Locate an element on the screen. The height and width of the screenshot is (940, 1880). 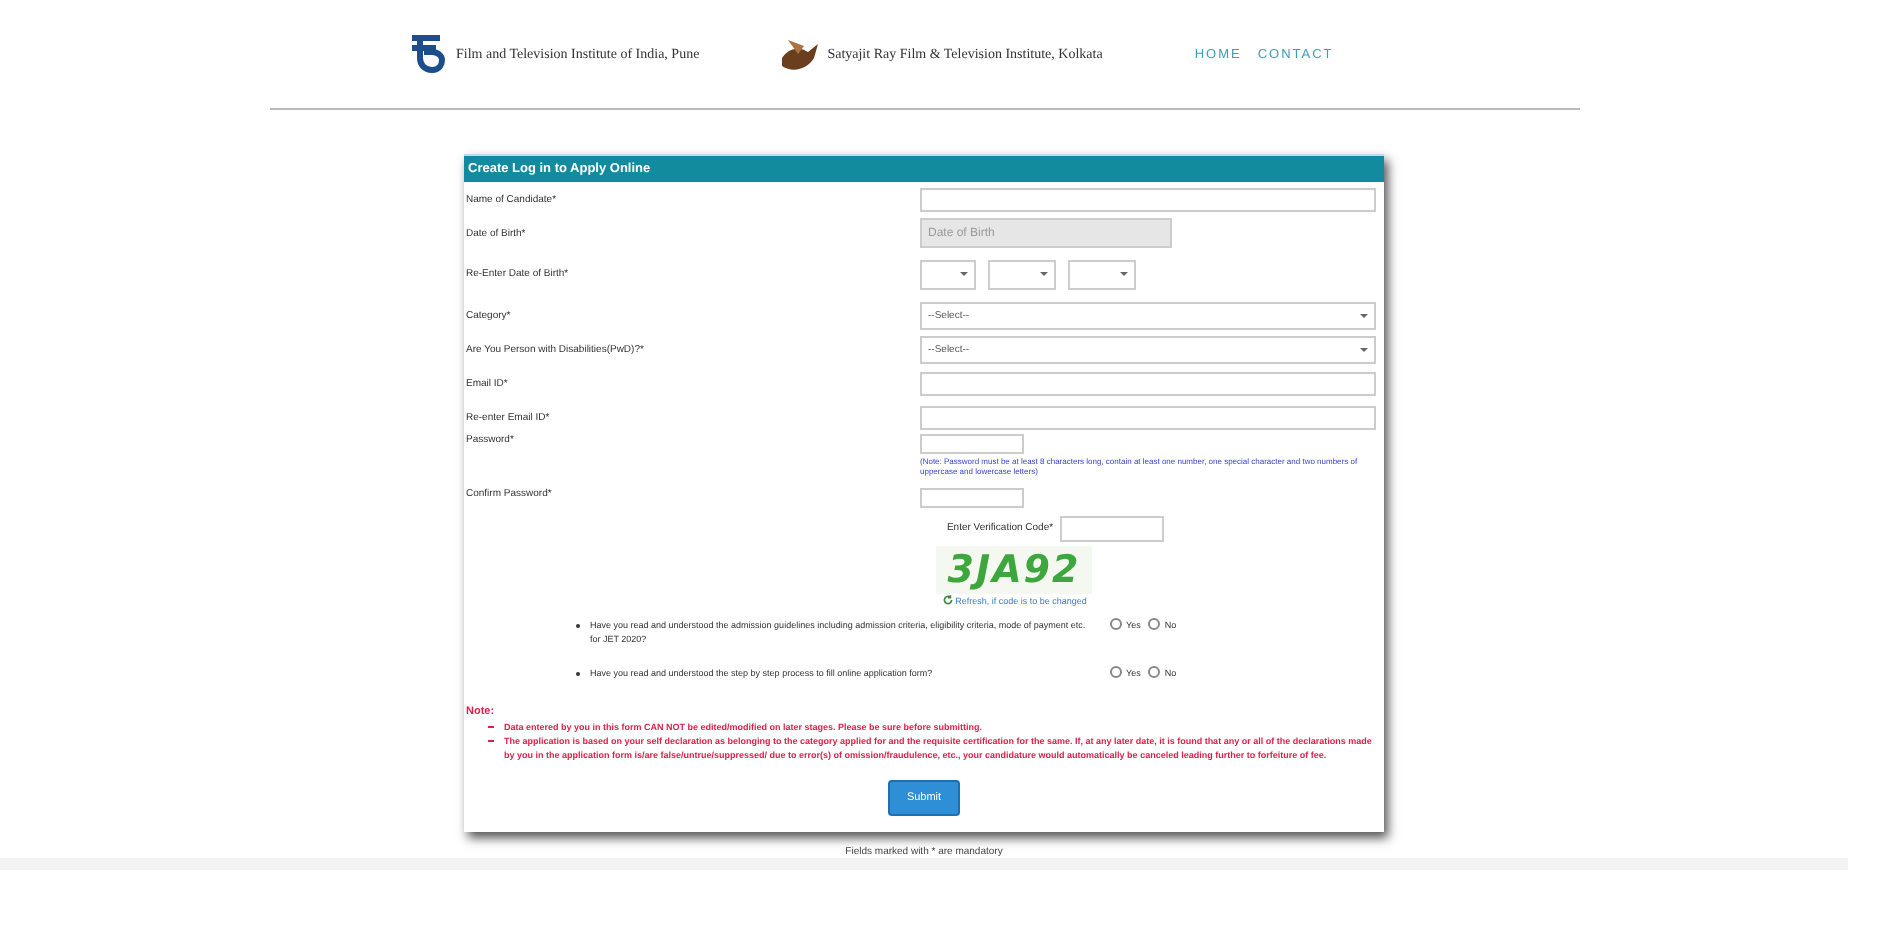
password-field is located at coordinates (972, 444).